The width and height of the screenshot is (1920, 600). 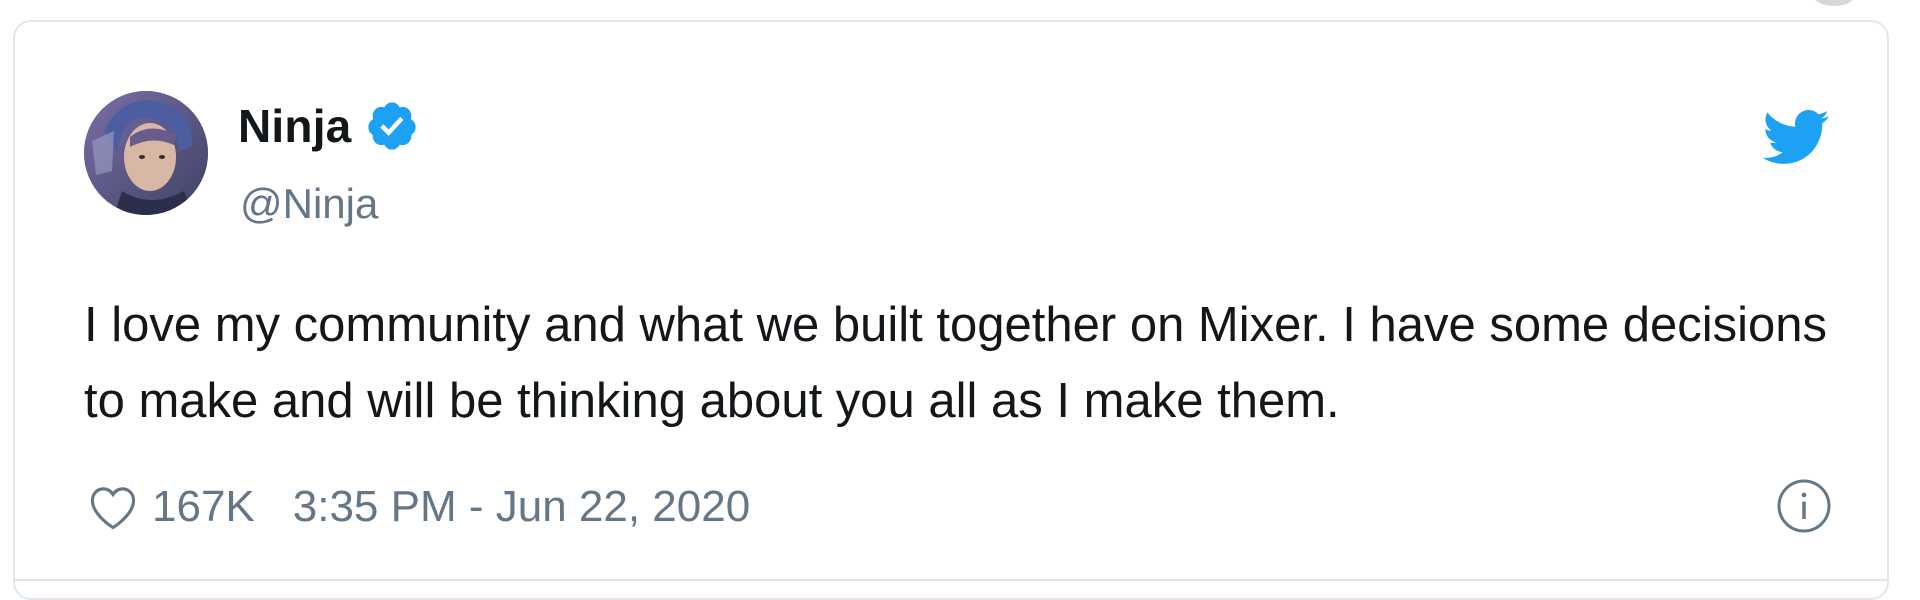 I want to click on tweet-footer: 167K 3:35 PM - Jun 22, 2020, so click(x=959, y=507).